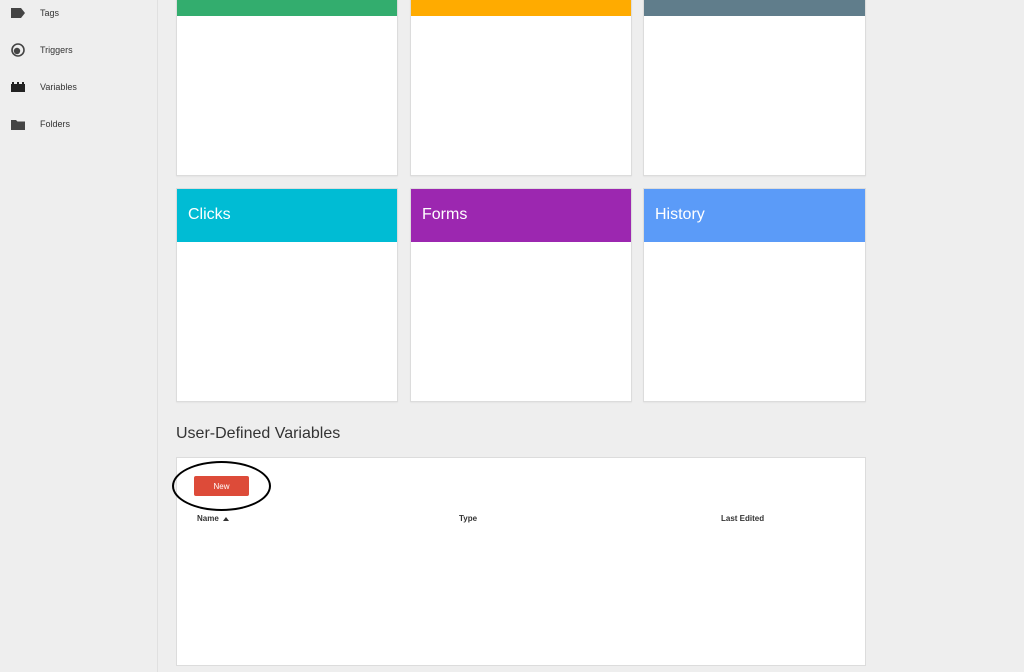 The height and width of the screenshot is (672, 1024). What do you see at coordinates (58, 87) in the screenshot?
I see `sidebar-item-label: Variables` at bounding box center [58, 87].